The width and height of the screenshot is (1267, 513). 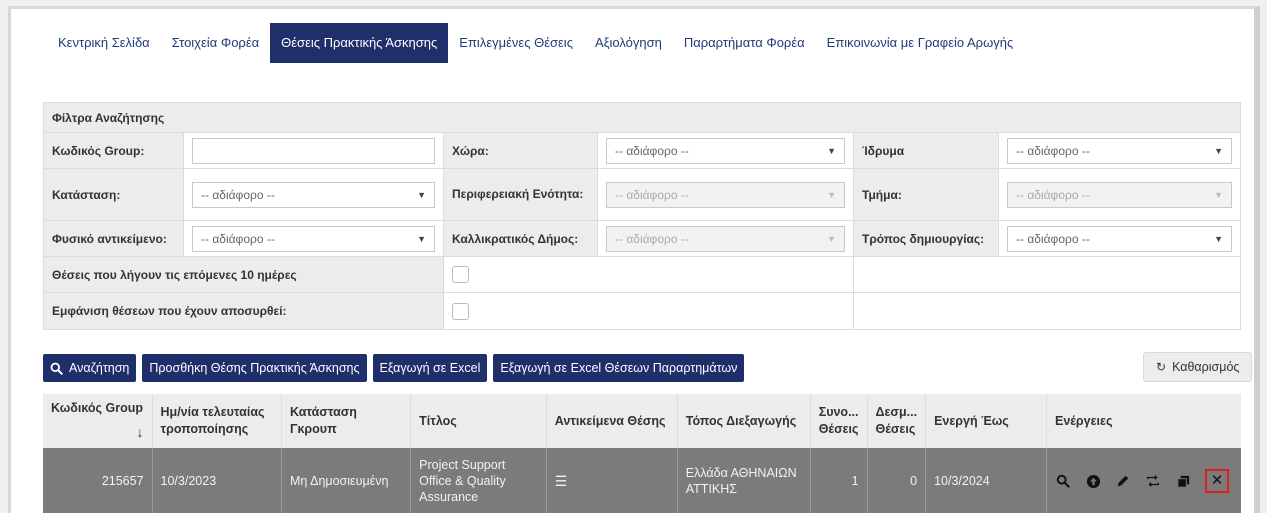 What do you see at coordinates (744, 480) in the screenshot?
I see `cell-location: Ελλάδα ΑΘΗΝΑΙΩΝ ΑΤΤΙΚΗΣ` at bounding box center [744, 480].